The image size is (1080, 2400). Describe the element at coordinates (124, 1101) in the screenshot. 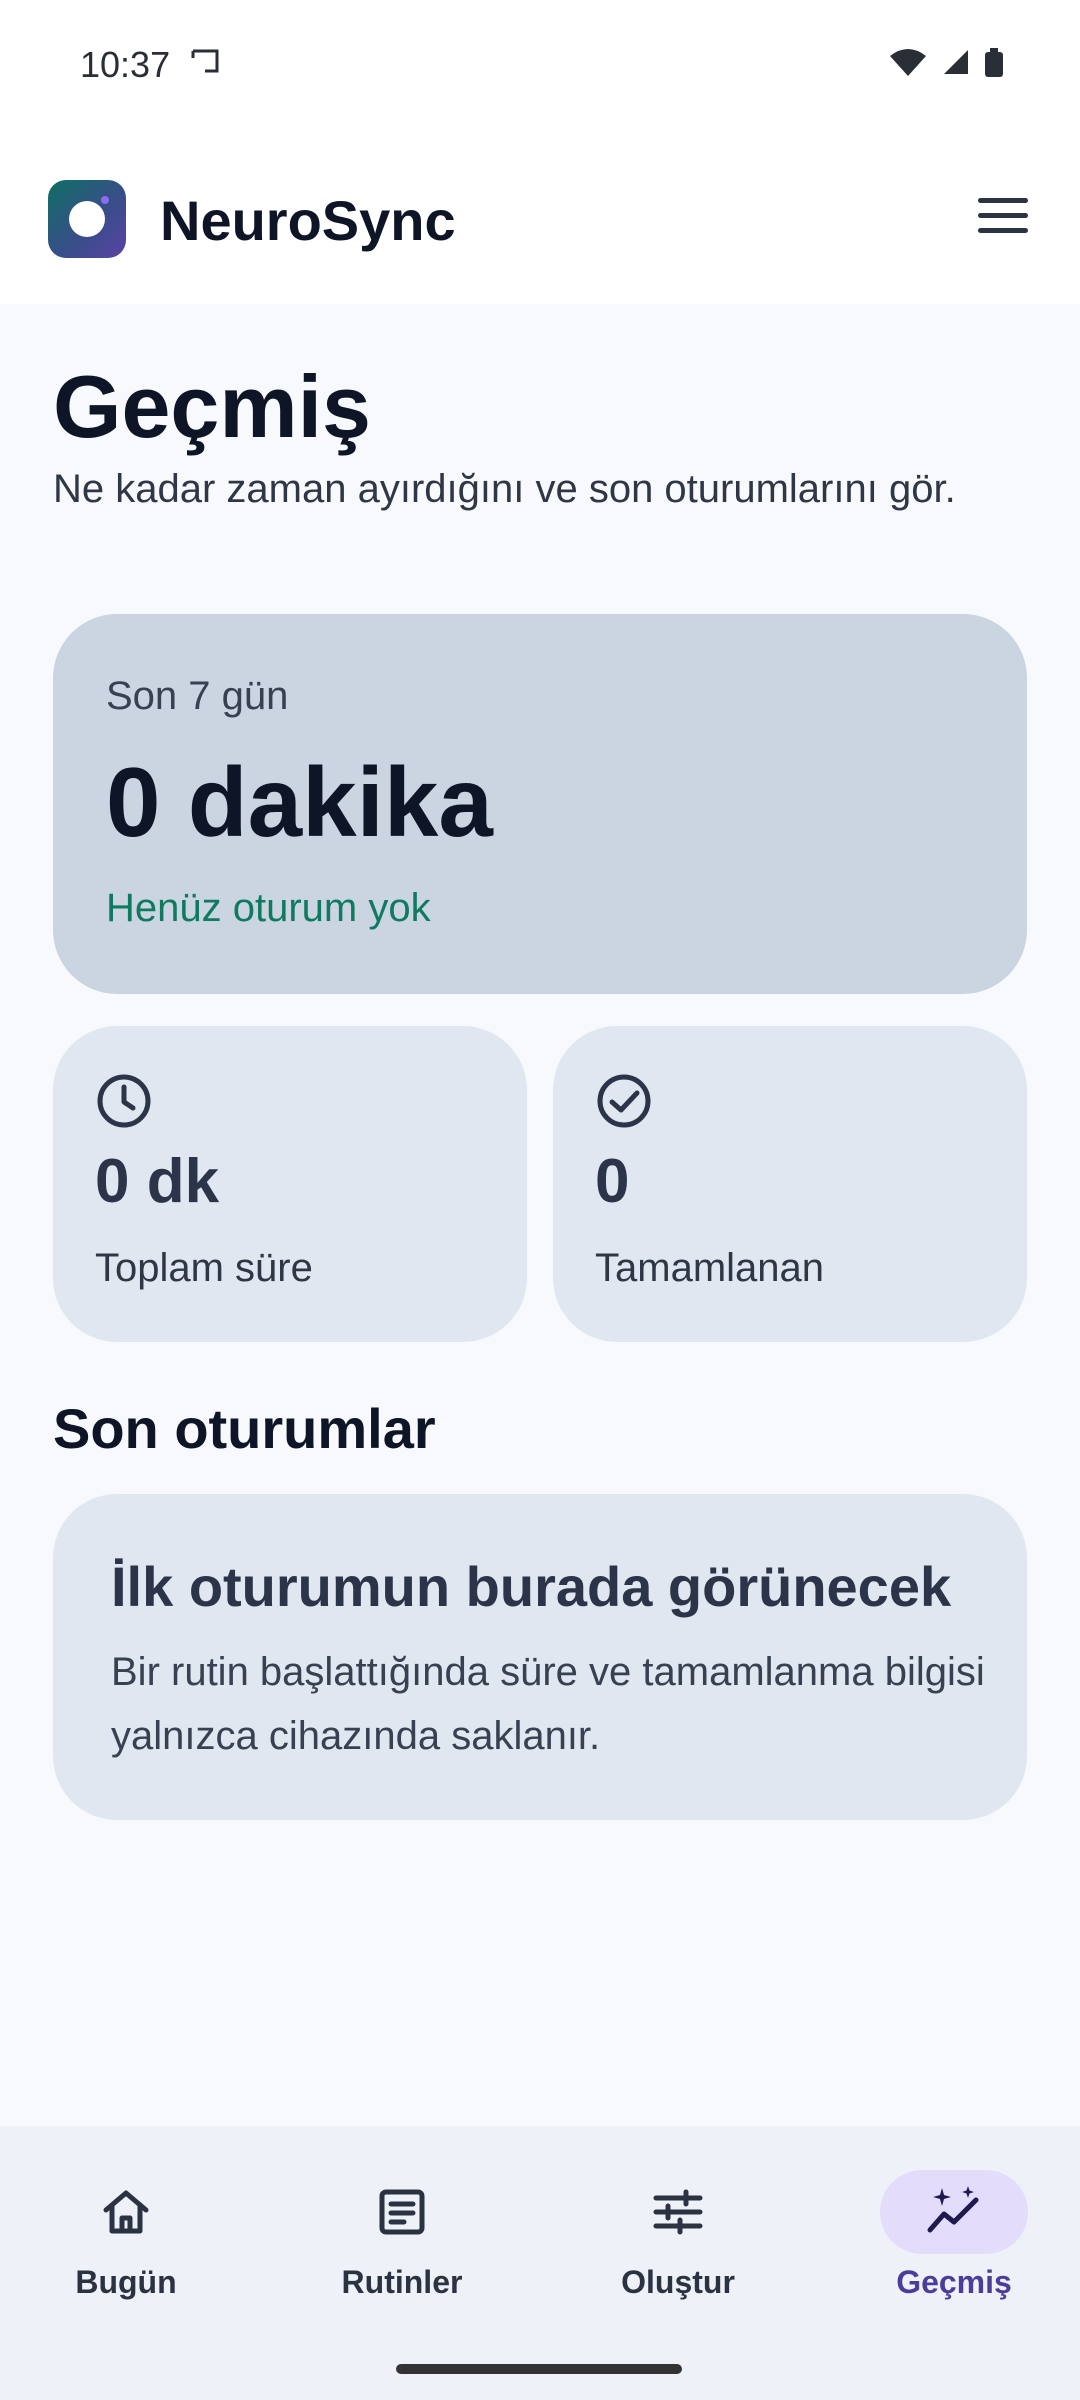

I see `clock-icon` at that location.